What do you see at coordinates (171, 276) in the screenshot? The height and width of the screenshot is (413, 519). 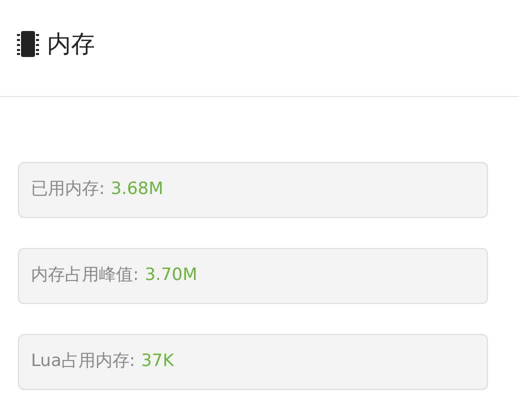 I see `stat-value: 3.70M` at bounding box center [171, 276].